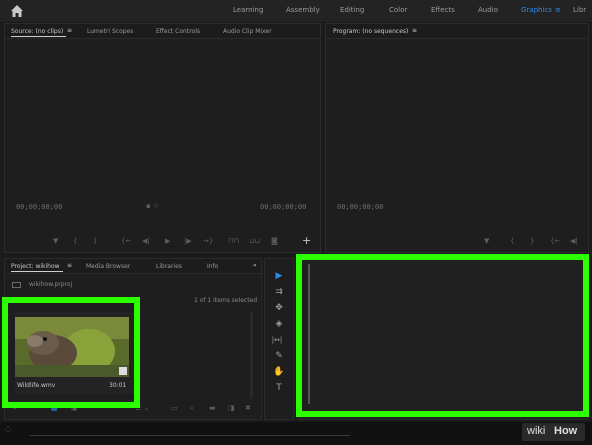  I want to click on source-timecode-duration: 00;00;00;00, so click(283, 207).